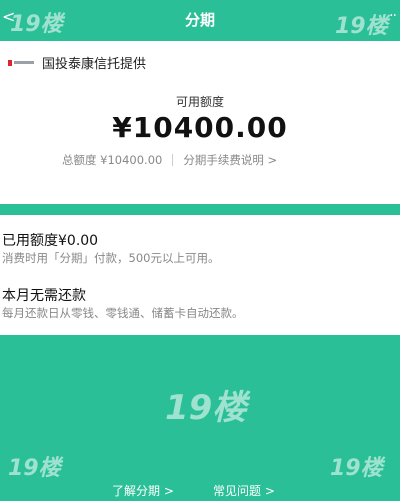 The height and width of the screenshot is (501, 400). I want to click on page-title: 分期, so click(199, 20).